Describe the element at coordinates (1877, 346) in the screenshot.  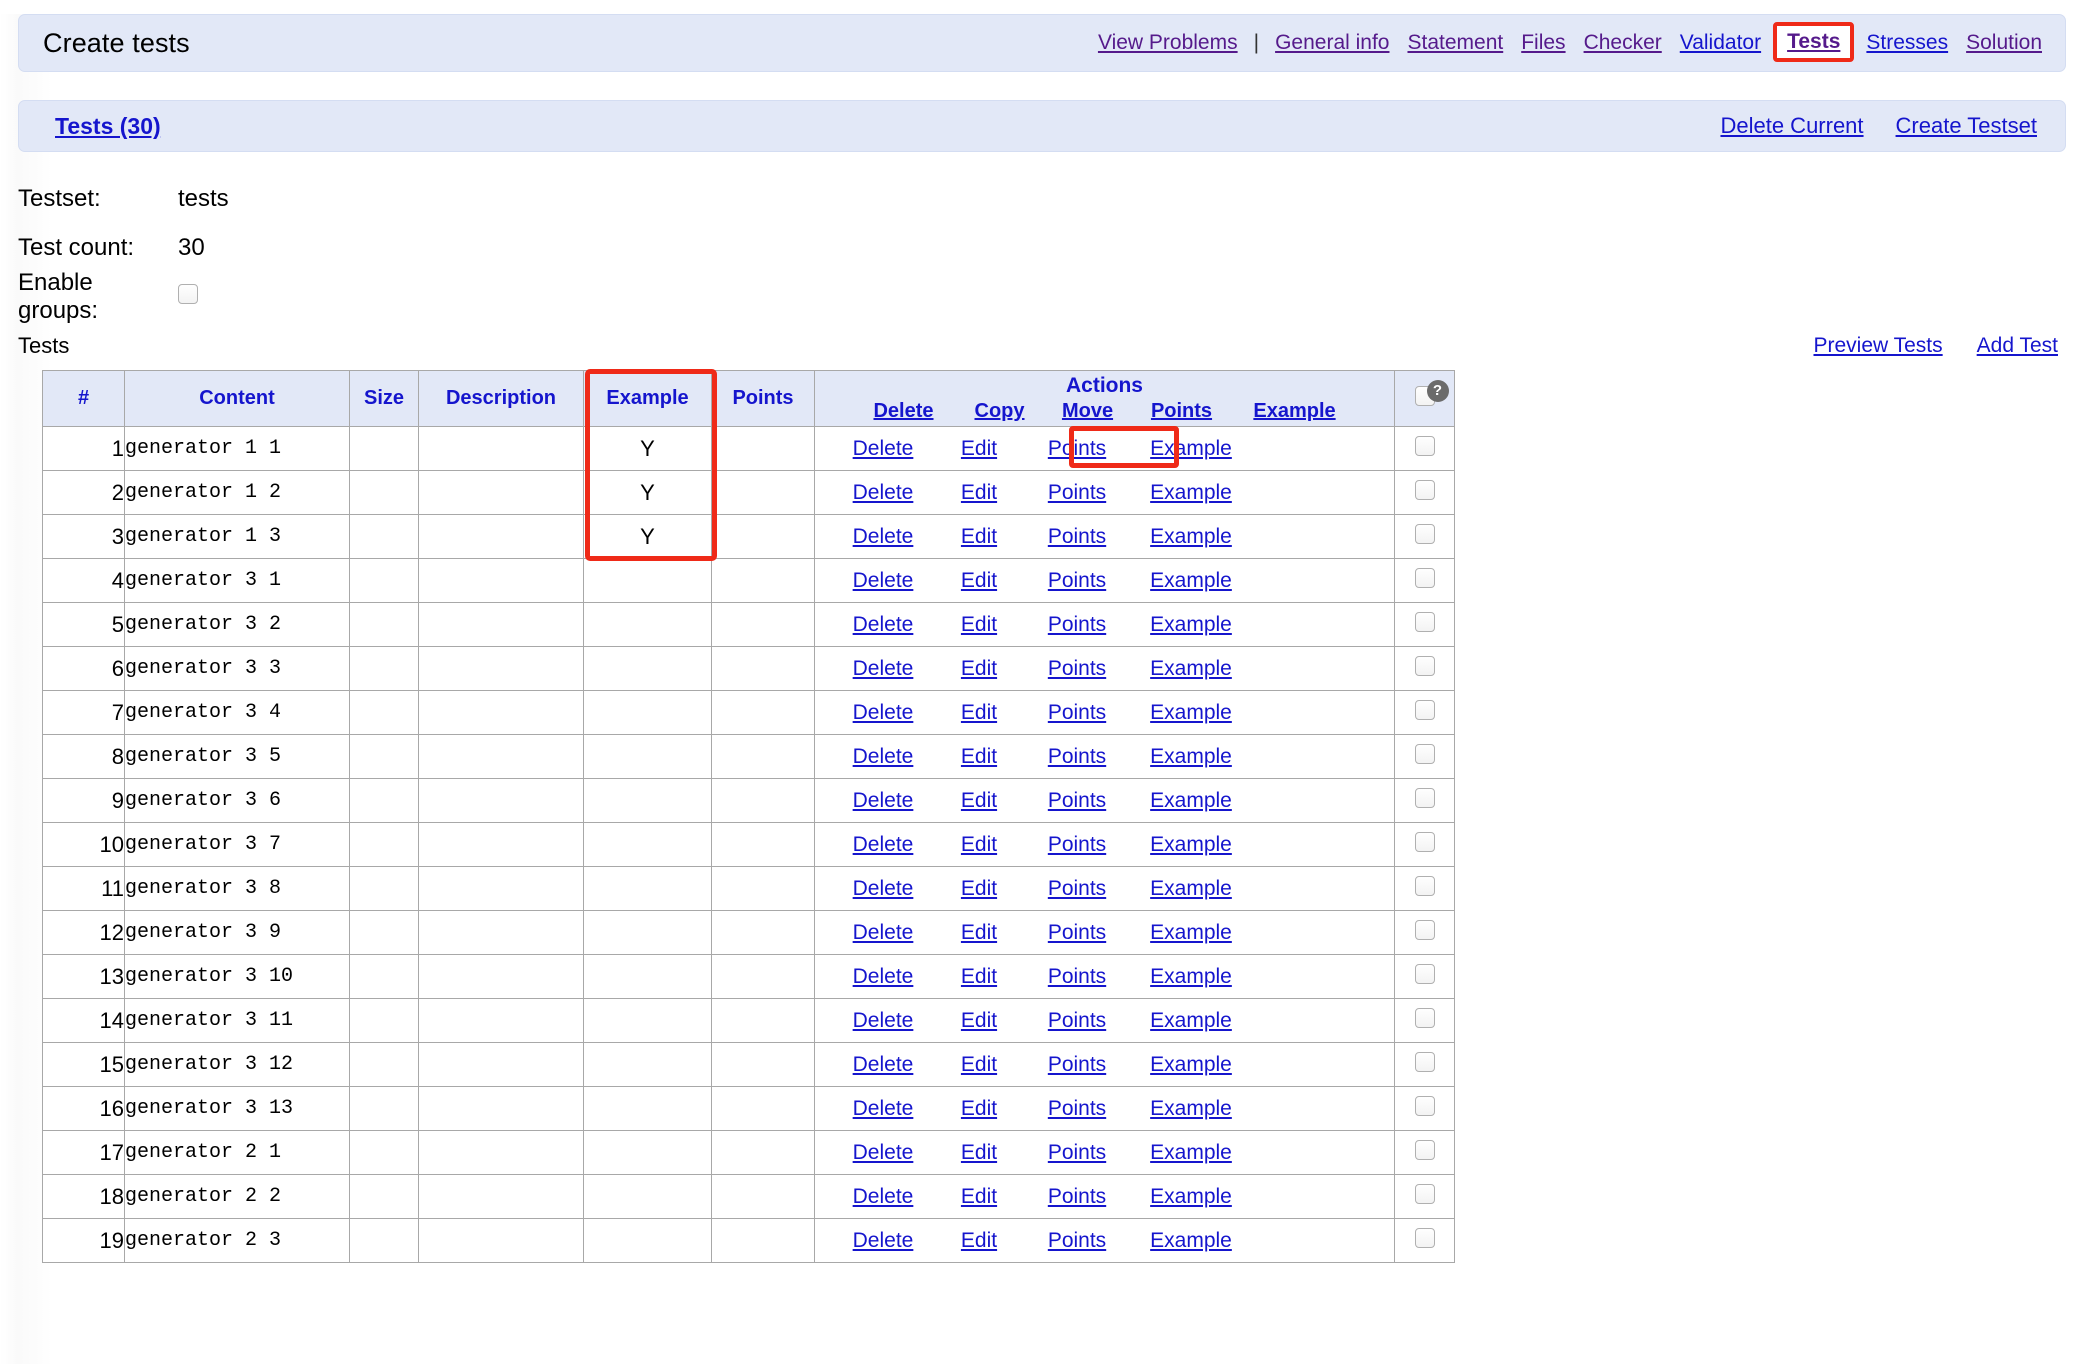
I see `preview-tests-link: Preview Tests` at that location.